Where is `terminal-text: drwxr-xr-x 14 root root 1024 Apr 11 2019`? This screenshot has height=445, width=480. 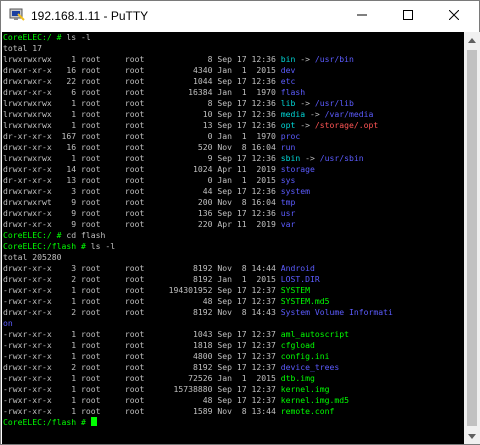 terminal-text: drwxr-xr-x 14 root root 1024 Apr 11 2019 is located at coordinates (142, 169).